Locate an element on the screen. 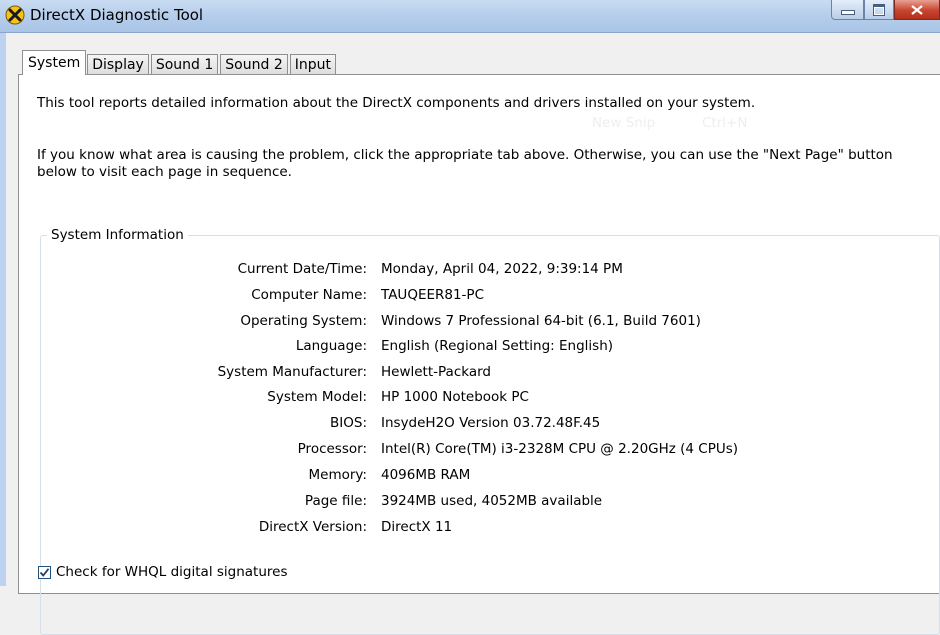 The width and height of the screenshot is (940, 635). close-icon is located at coordinates (917, 9).